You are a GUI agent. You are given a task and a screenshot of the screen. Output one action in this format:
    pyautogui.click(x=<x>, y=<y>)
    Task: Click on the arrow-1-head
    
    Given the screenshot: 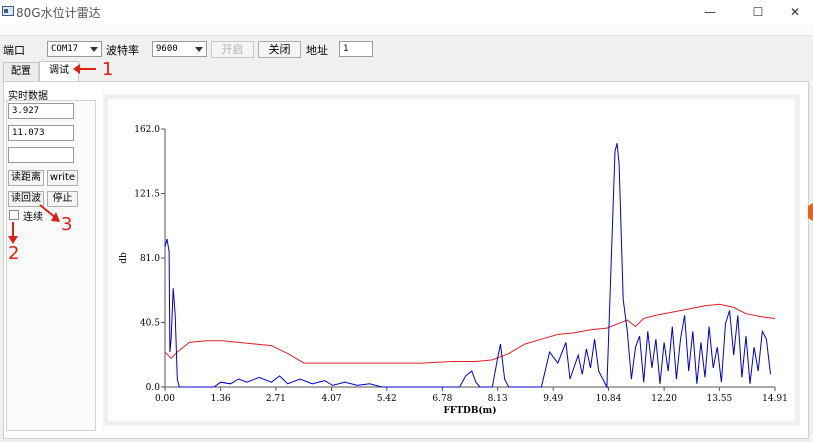 What is the action you would take?
    pyautogui.click(x=76, y=69)
    